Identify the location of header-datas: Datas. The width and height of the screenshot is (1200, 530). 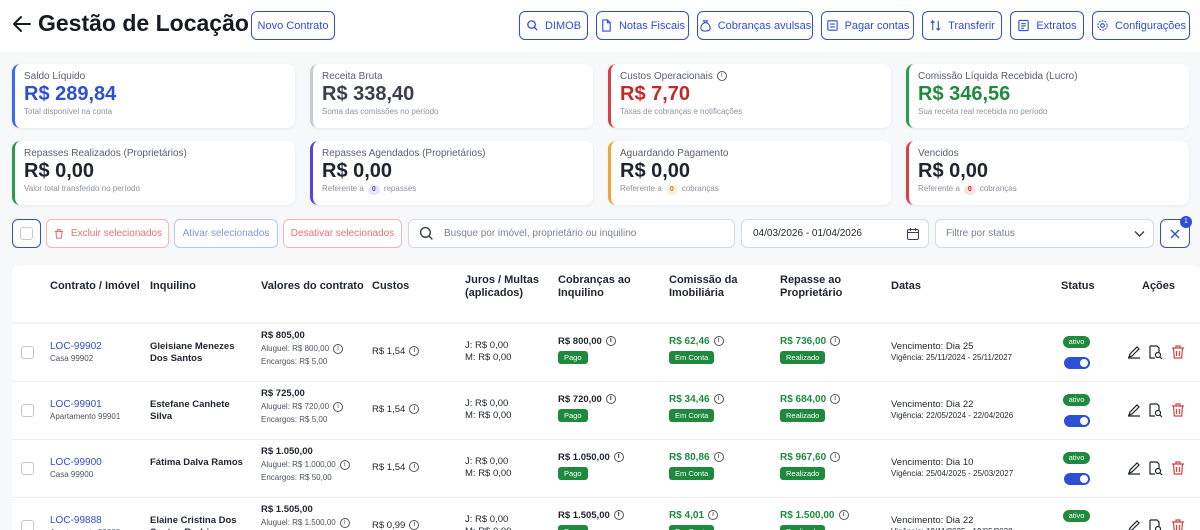
(906, 286).